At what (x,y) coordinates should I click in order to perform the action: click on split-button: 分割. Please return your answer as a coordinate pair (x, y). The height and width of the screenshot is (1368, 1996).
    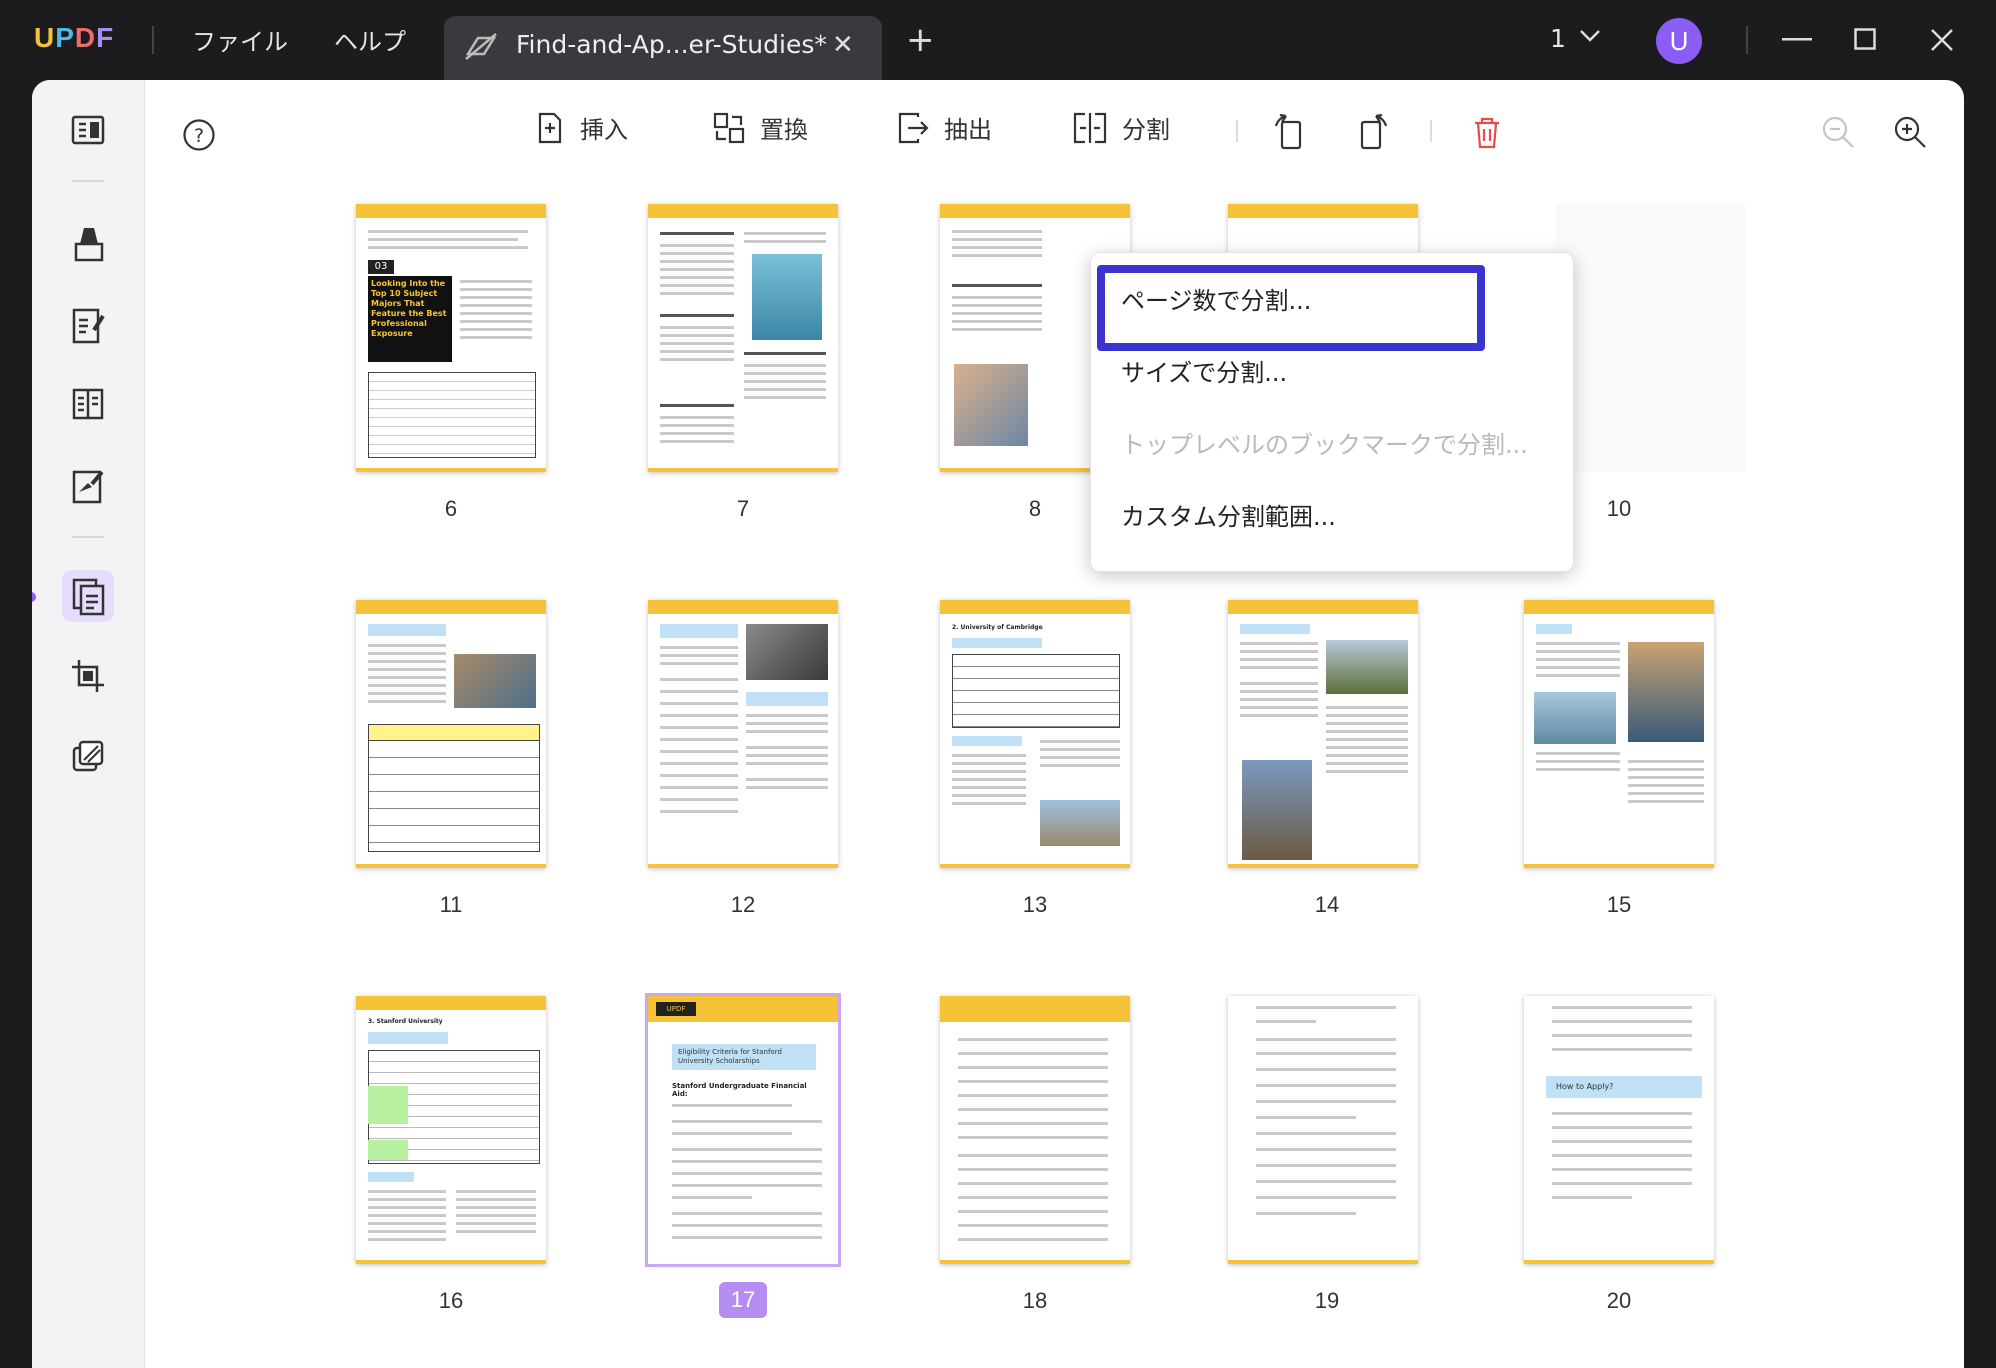
    Looking at the image, I should click on (1121, 127).